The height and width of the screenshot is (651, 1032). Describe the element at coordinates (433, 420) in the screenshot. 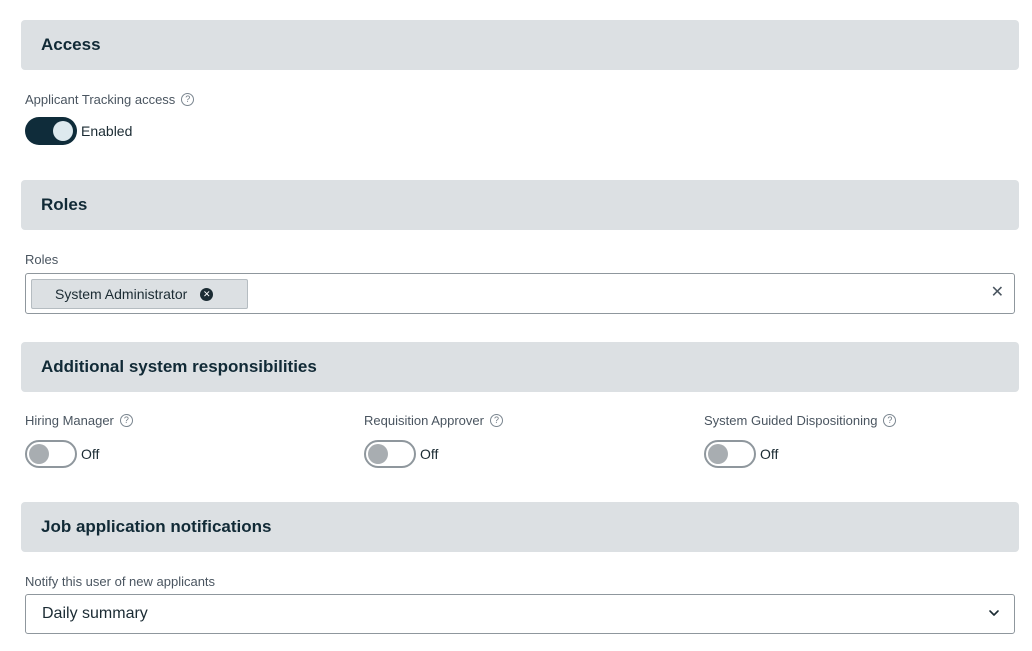

I see `requisition-approver-label: Requisition Approver ?` at that location.